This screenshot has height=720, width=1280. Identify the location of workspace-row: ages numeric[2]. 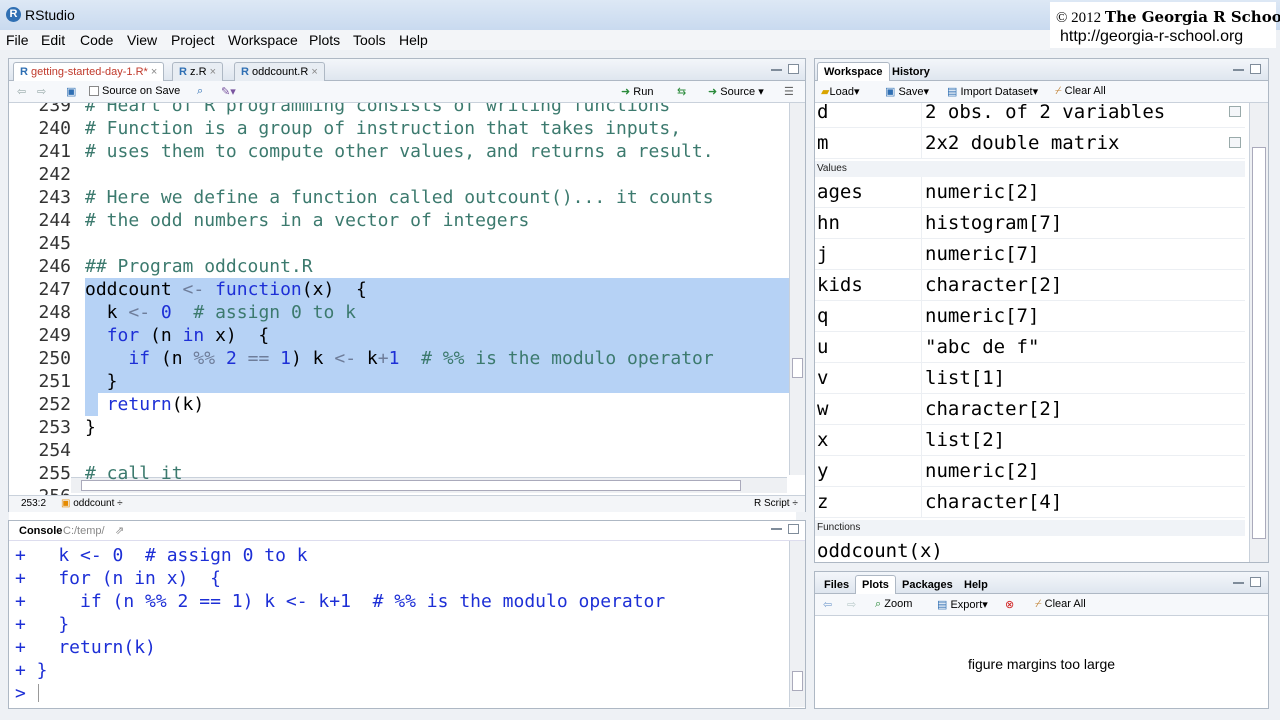
(1030, 192).